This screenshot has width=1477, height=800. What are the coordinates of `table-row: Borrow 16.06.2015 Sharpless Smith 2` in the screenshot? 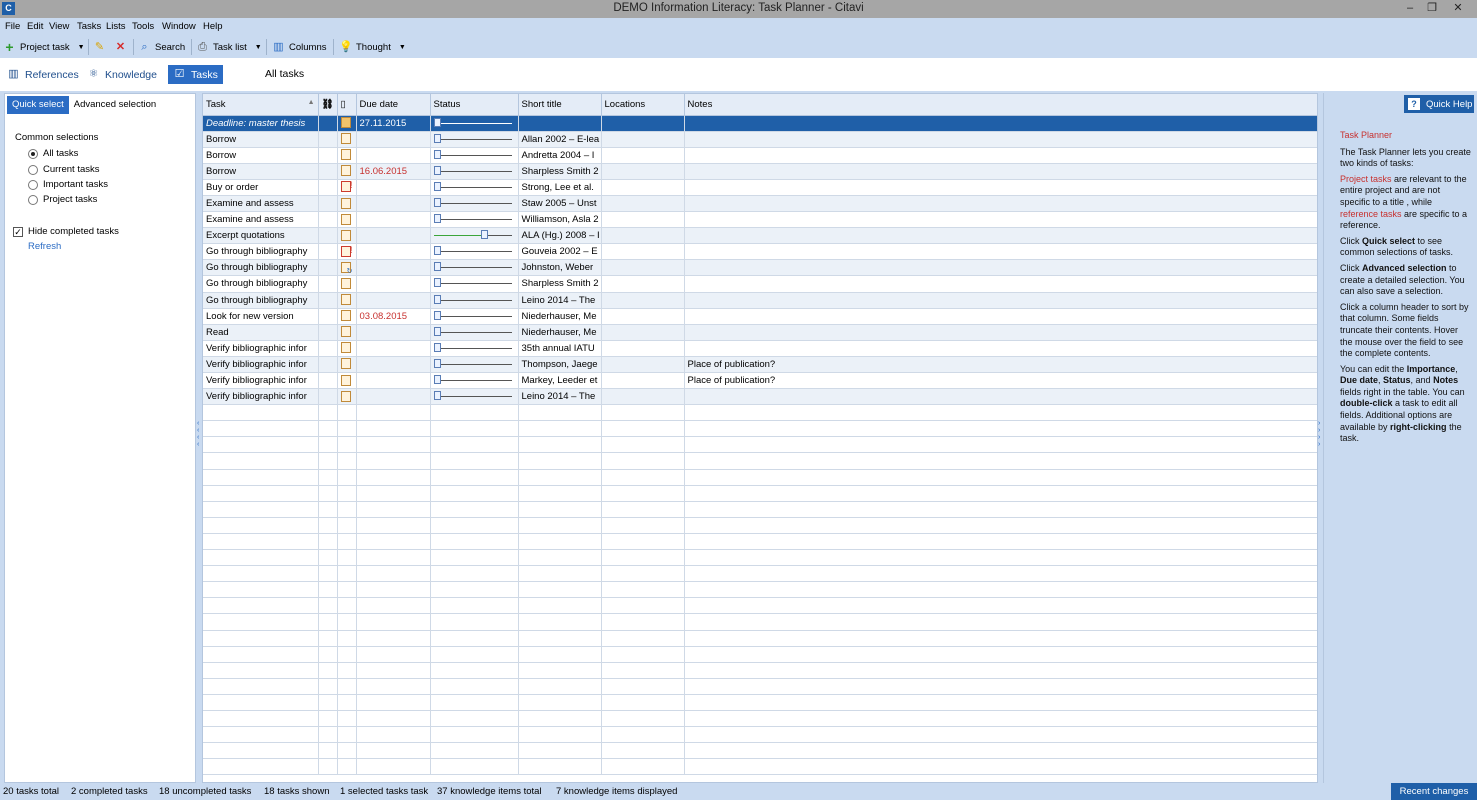 It's located at (760, 171).